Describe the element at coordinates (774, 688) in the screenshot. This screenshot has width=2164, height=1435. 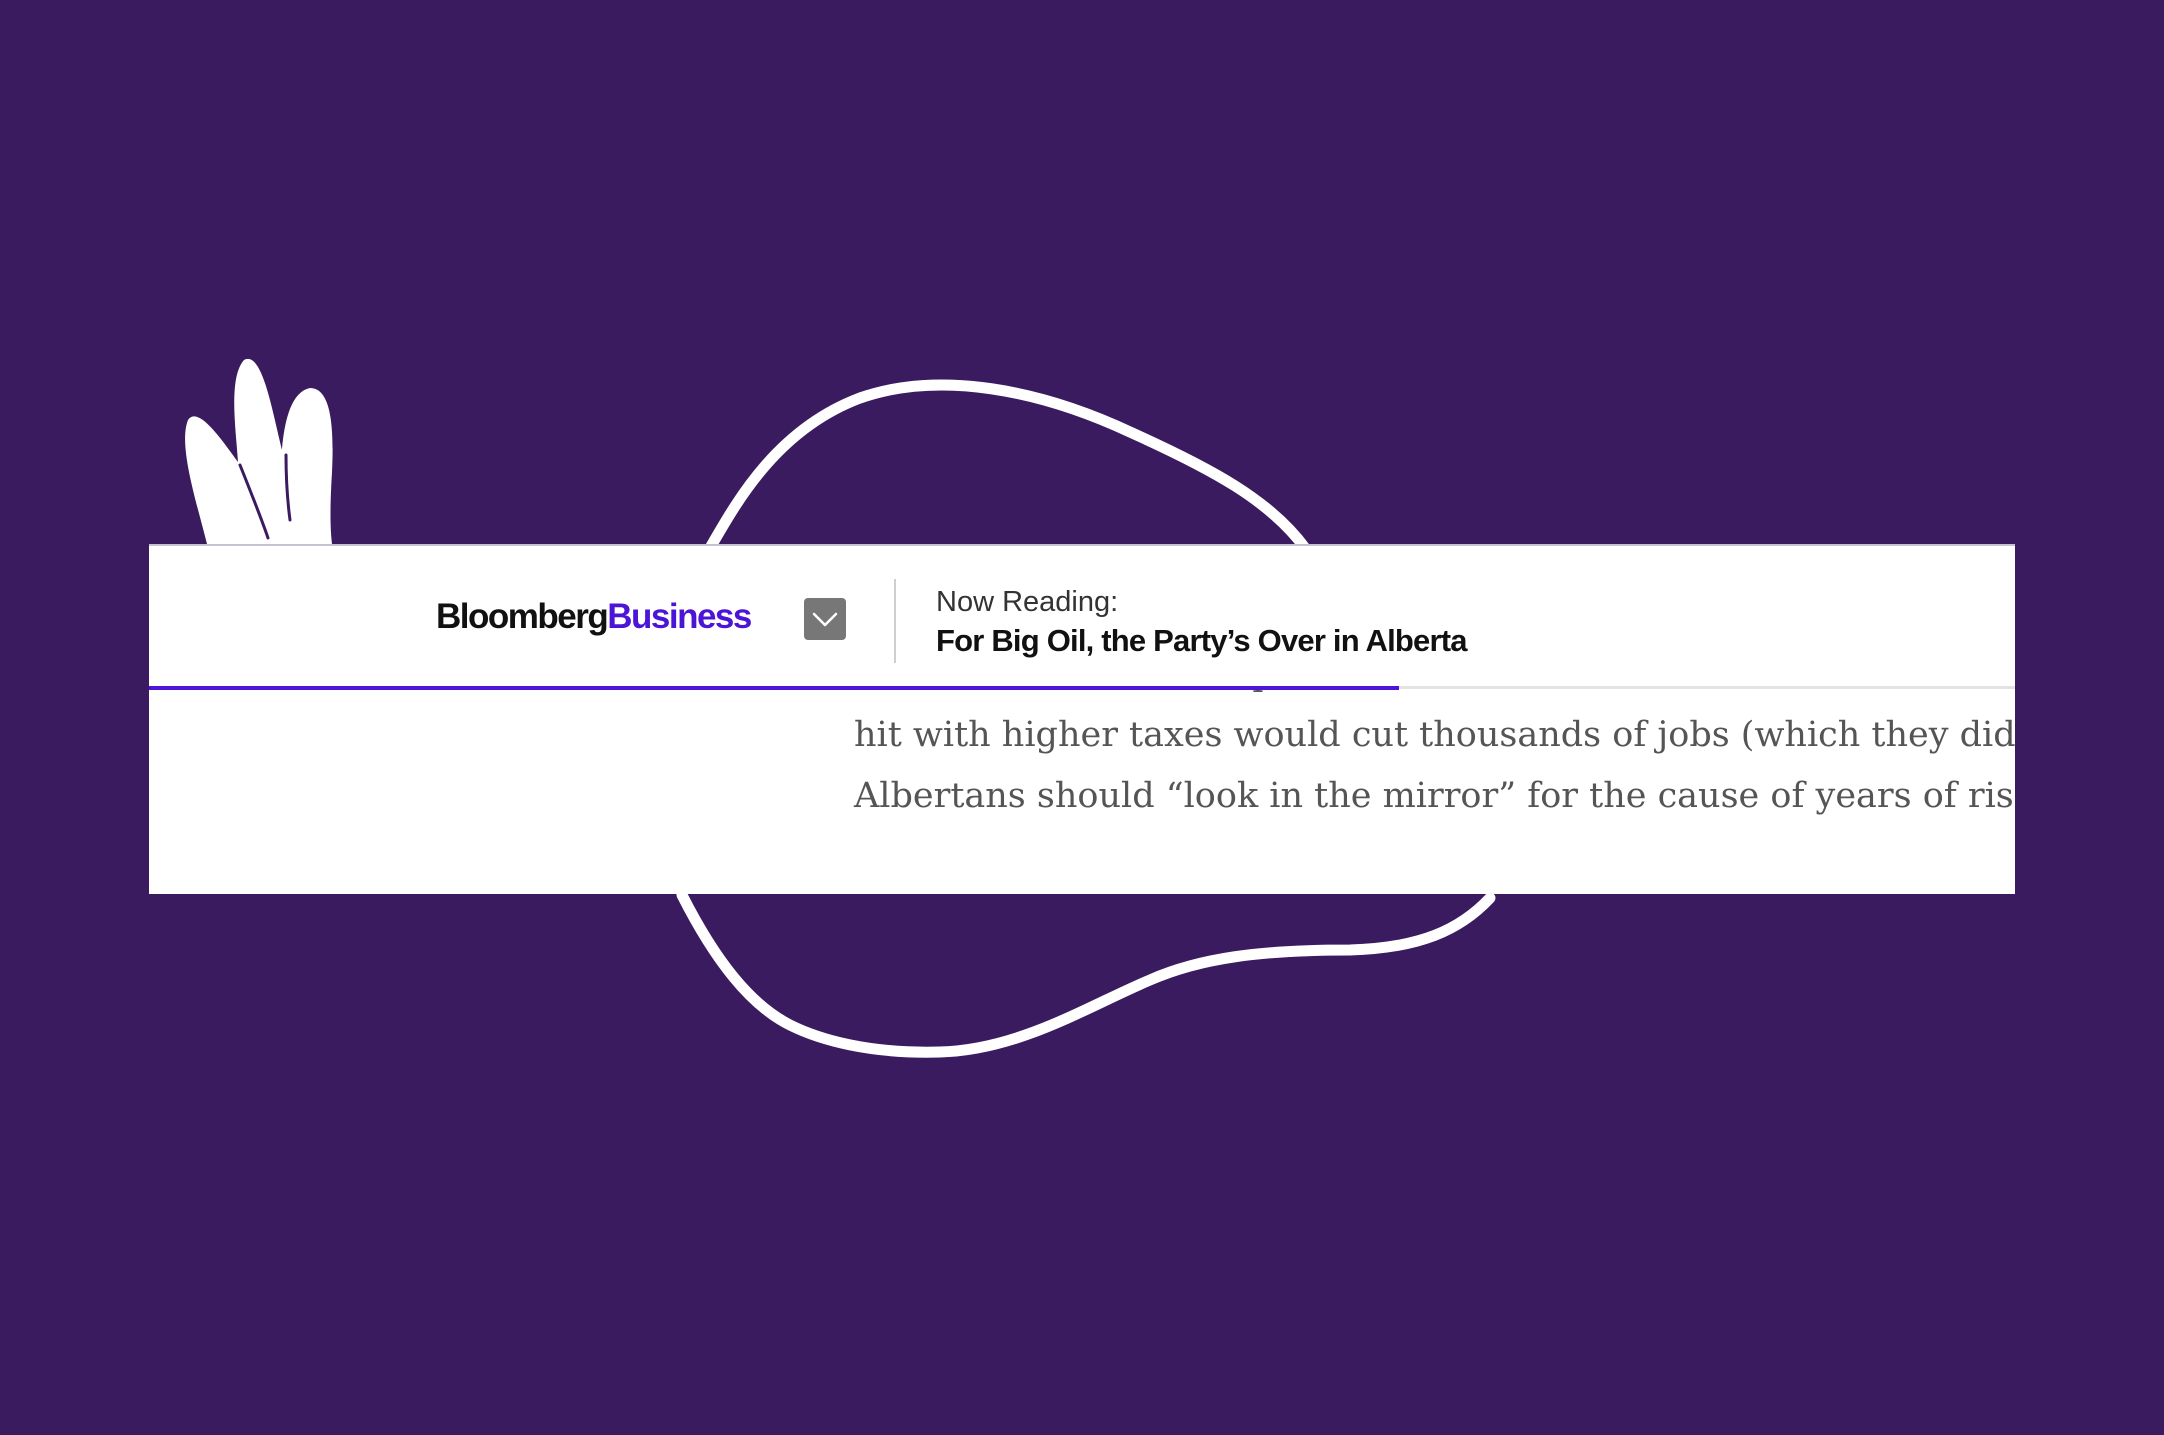
I see `reading-progress-fill` at that location.